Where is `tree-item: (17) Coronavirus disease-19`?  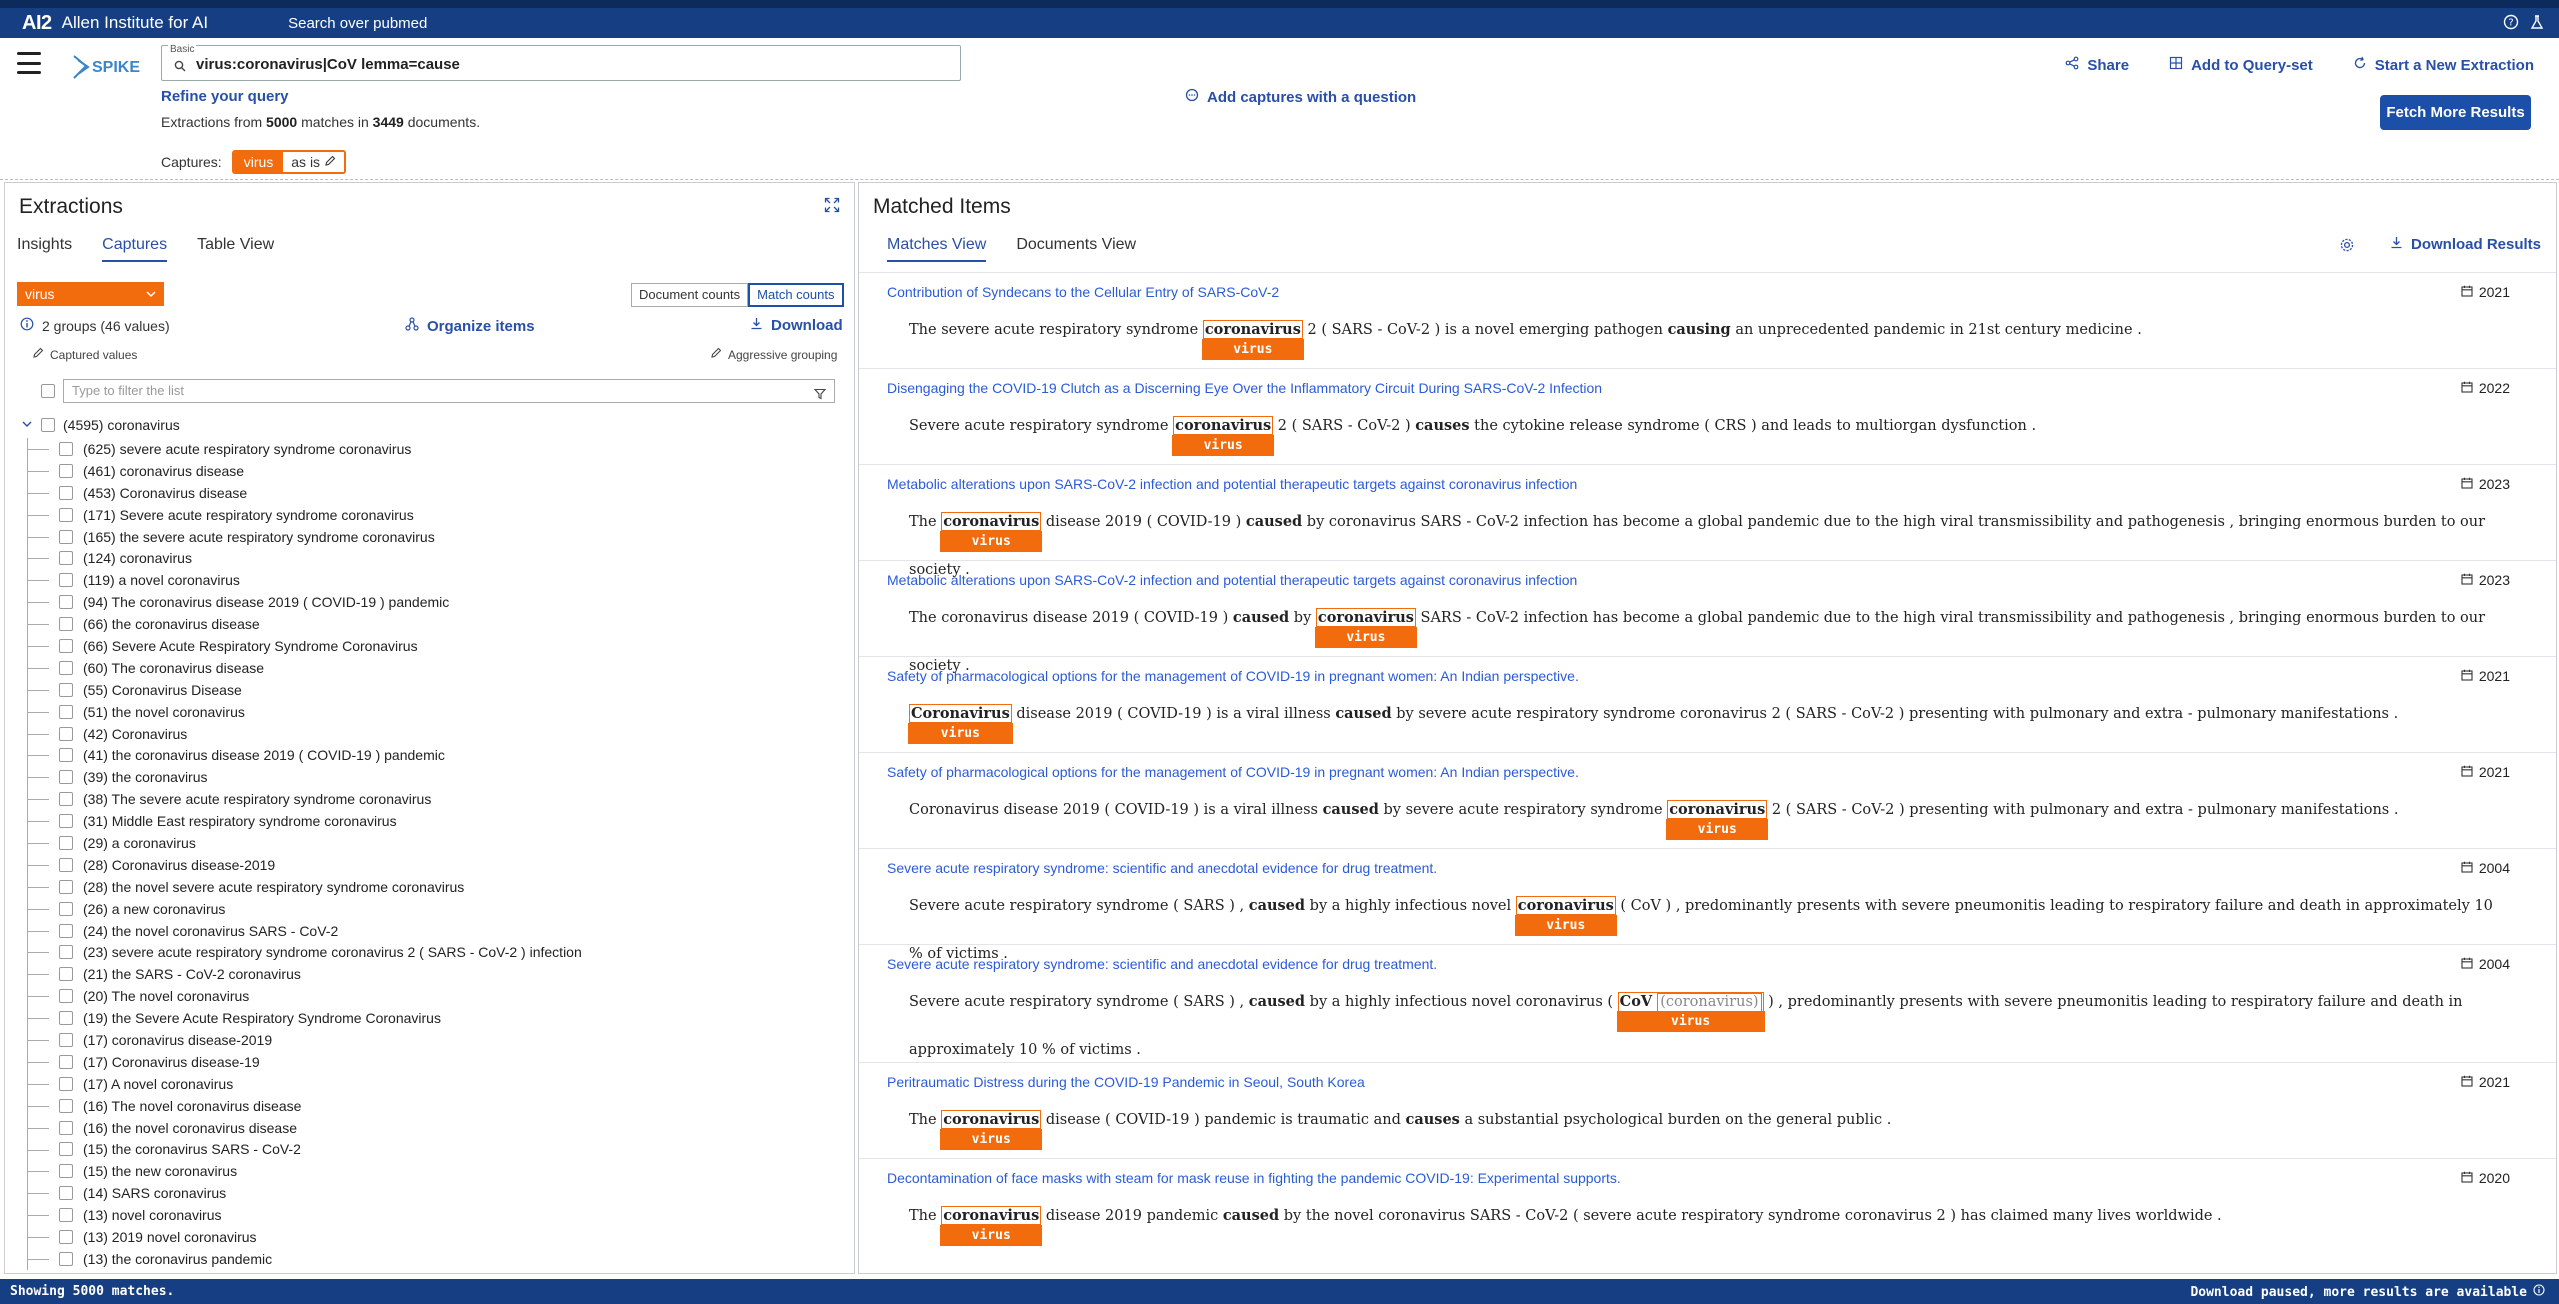 tree-item: (17) Coronavirus disease-19 is located at coordinates (431, 1061).